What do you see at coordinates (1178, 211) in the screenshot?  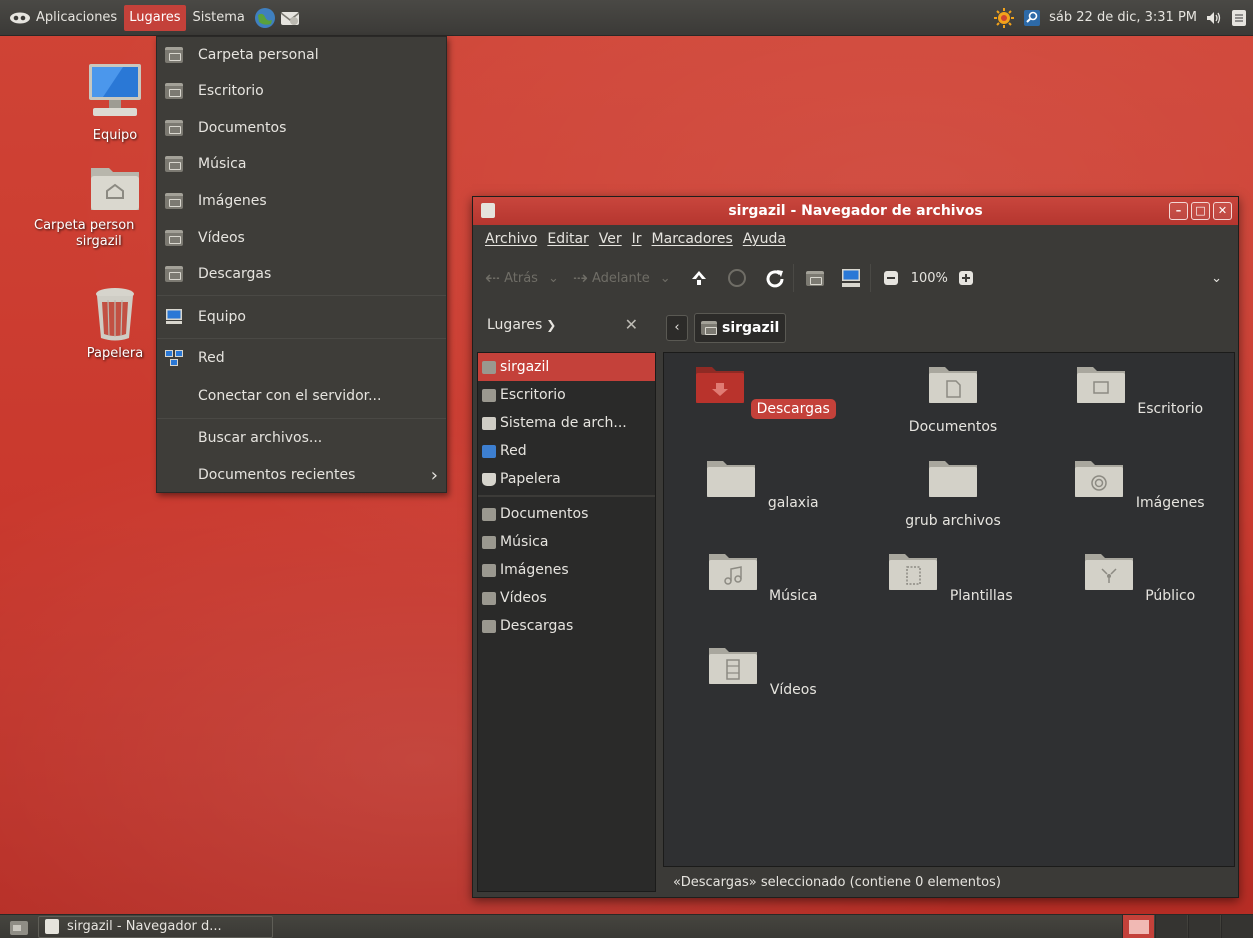 I see `minimize-button: –` at bounding box center [1178, 211].